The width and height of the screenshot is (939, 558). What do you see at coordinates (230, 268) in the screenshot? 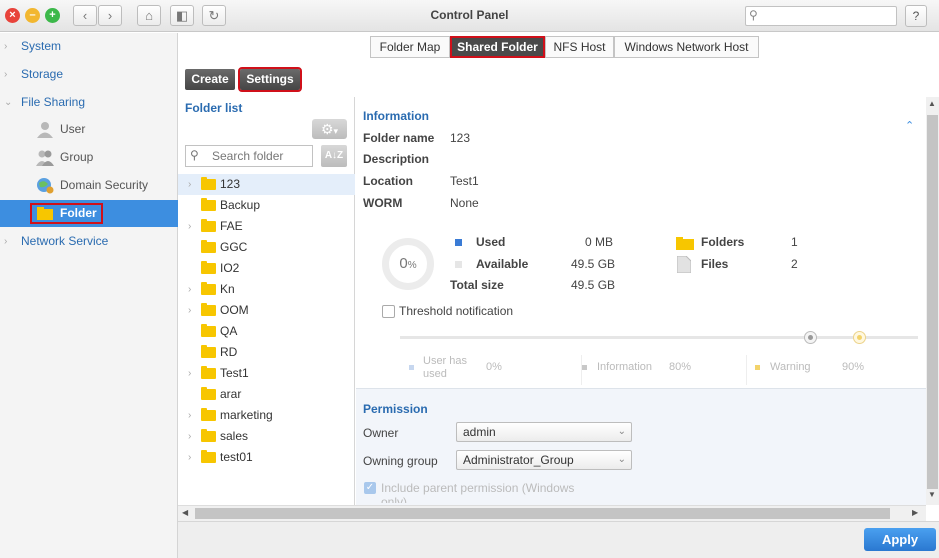
I see `folder-name: IO2` at bounding box center [230, 268].